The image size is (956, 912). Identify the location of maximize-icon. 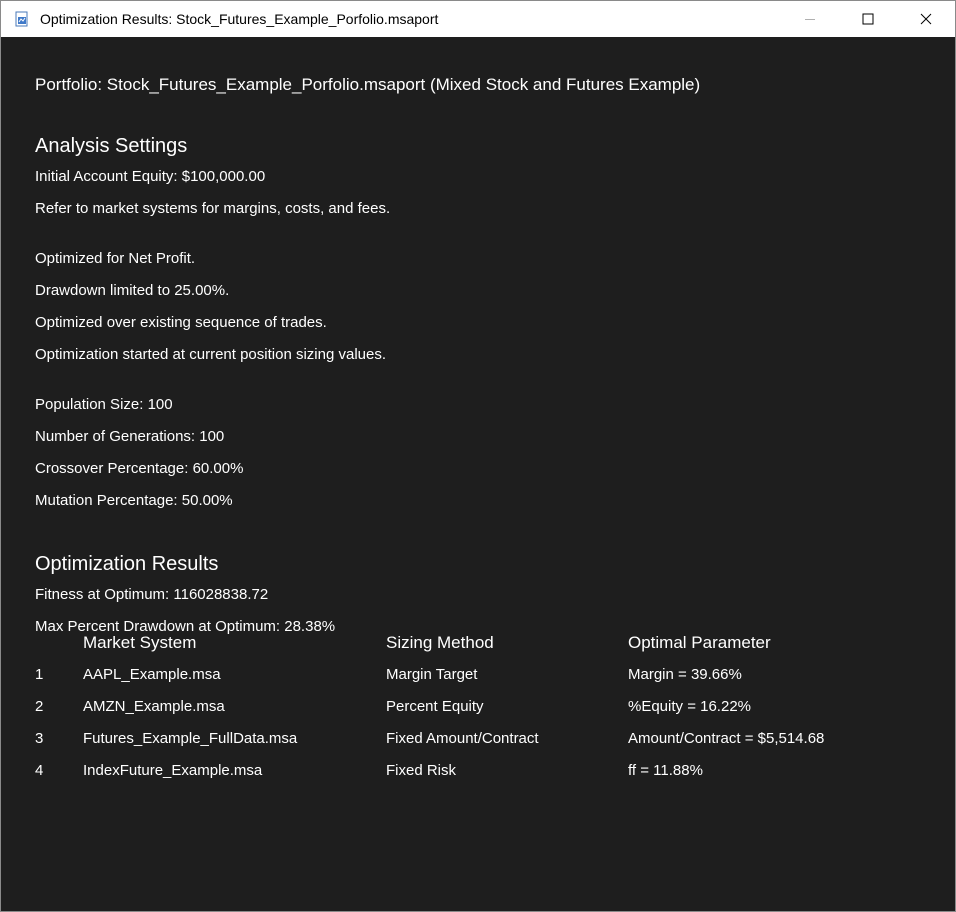
(868, 19).